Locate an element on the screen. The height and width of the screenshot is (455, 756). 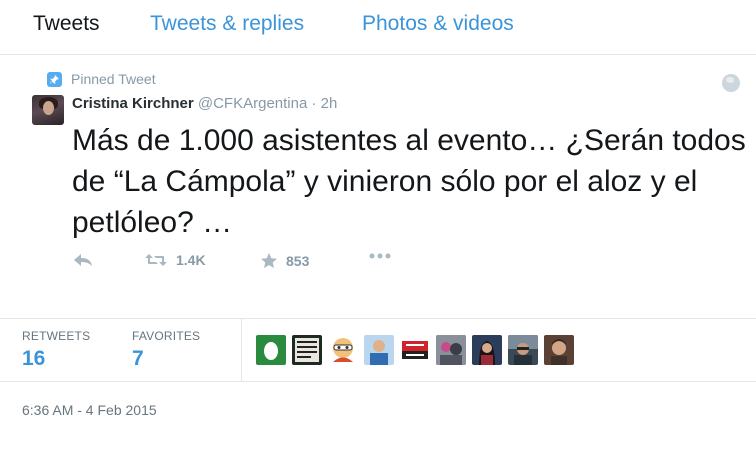
avatar is located at coordinates (48, 110).